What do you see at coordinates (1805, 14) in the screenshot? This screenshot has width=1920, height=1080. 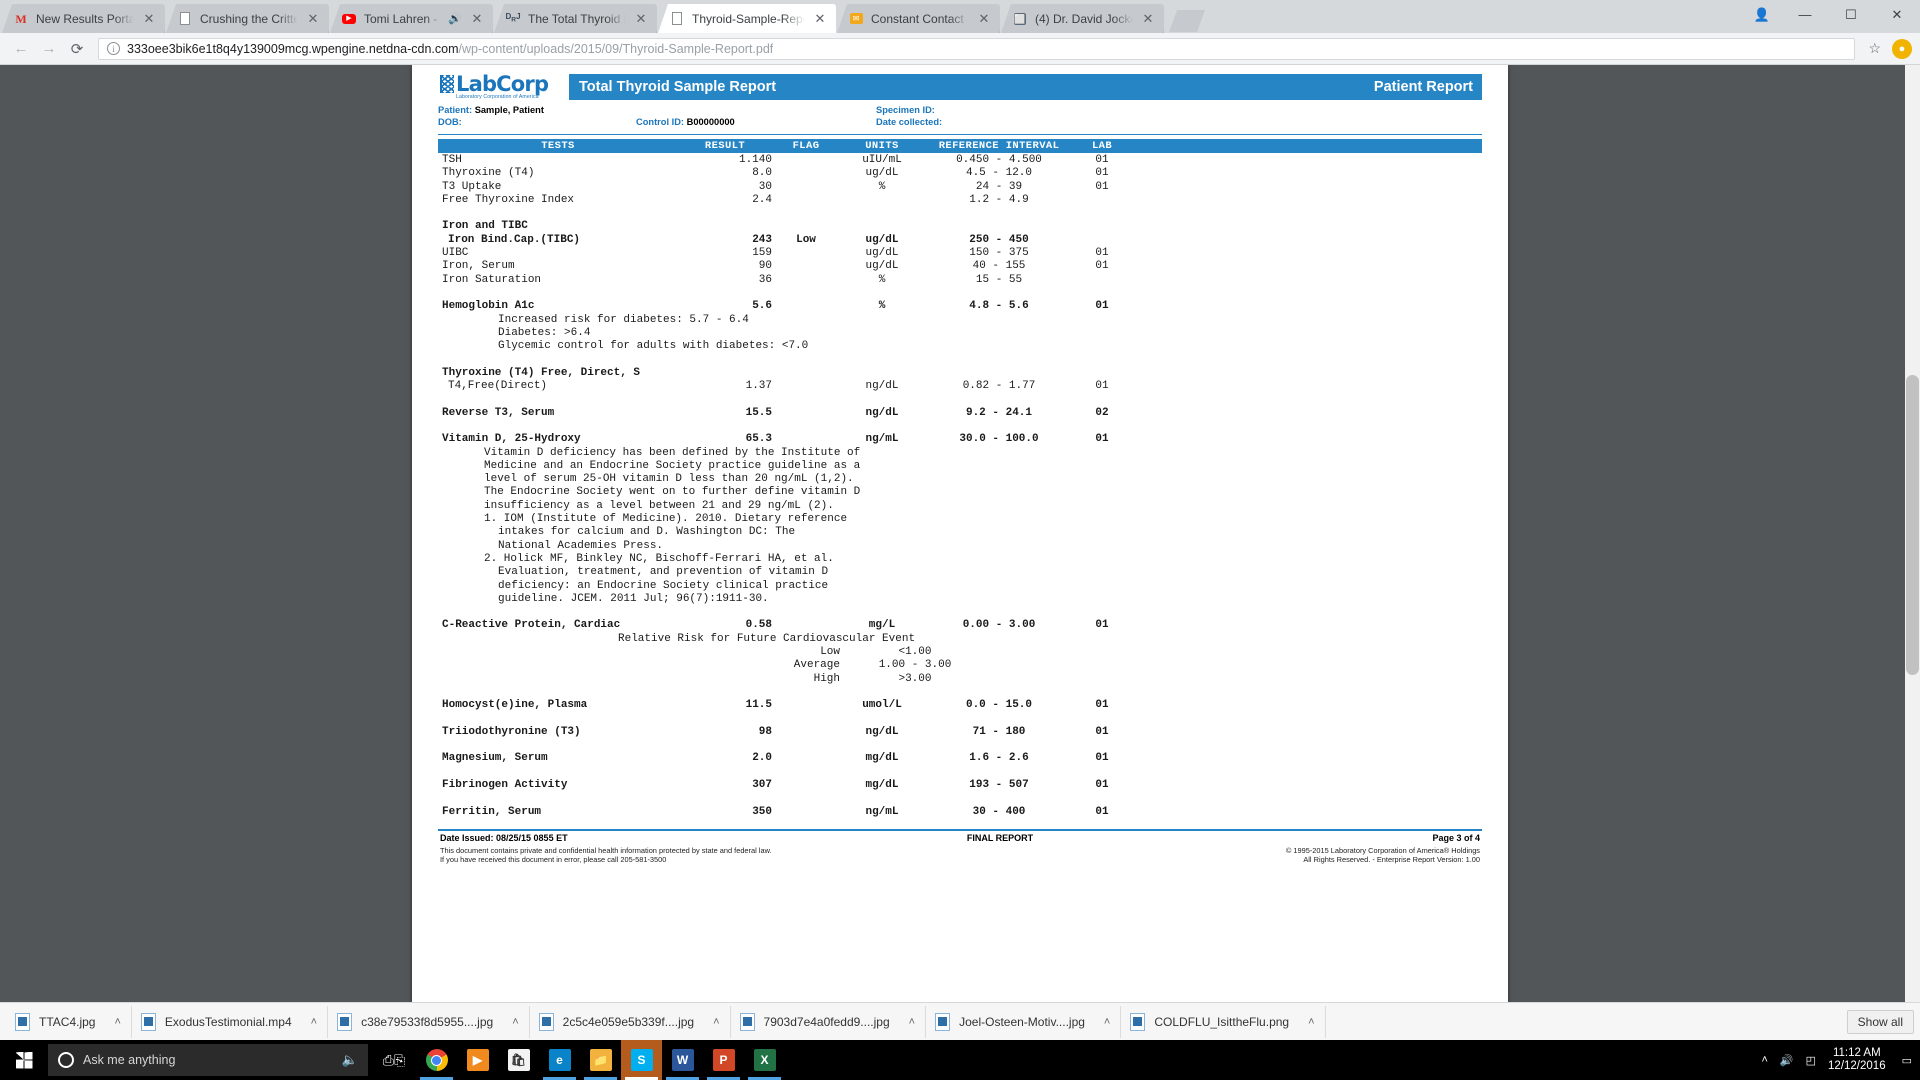 I see `minimize-button: —` at bounding box center [1805, 14].